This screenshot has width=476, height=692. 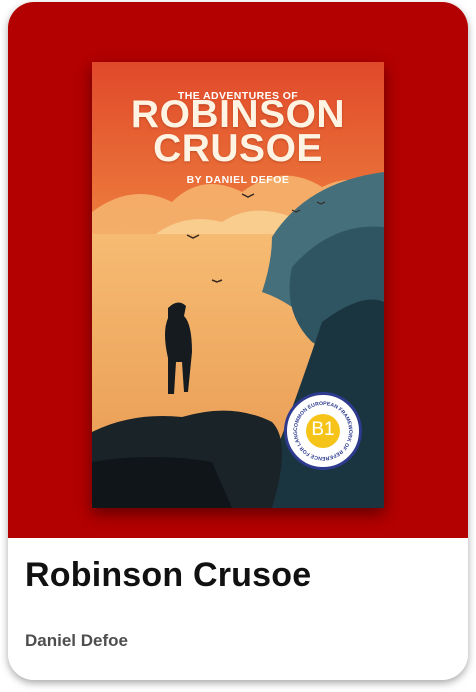 What do you see at coordinates (168, 575) in the screenshot?
I see `book-title: Robinson Crusoe` at bounding box center [168, 575].